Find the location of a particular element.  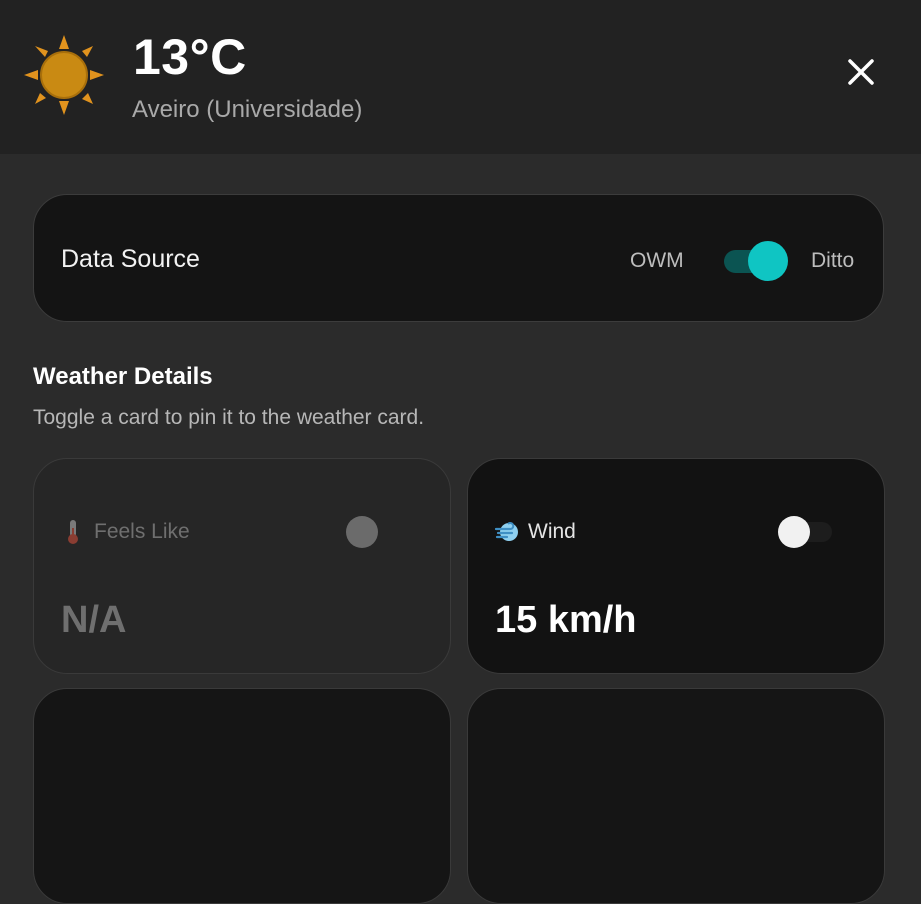

detail-card-wind: Wind 15 km/h is located at coordinates (676, 566).